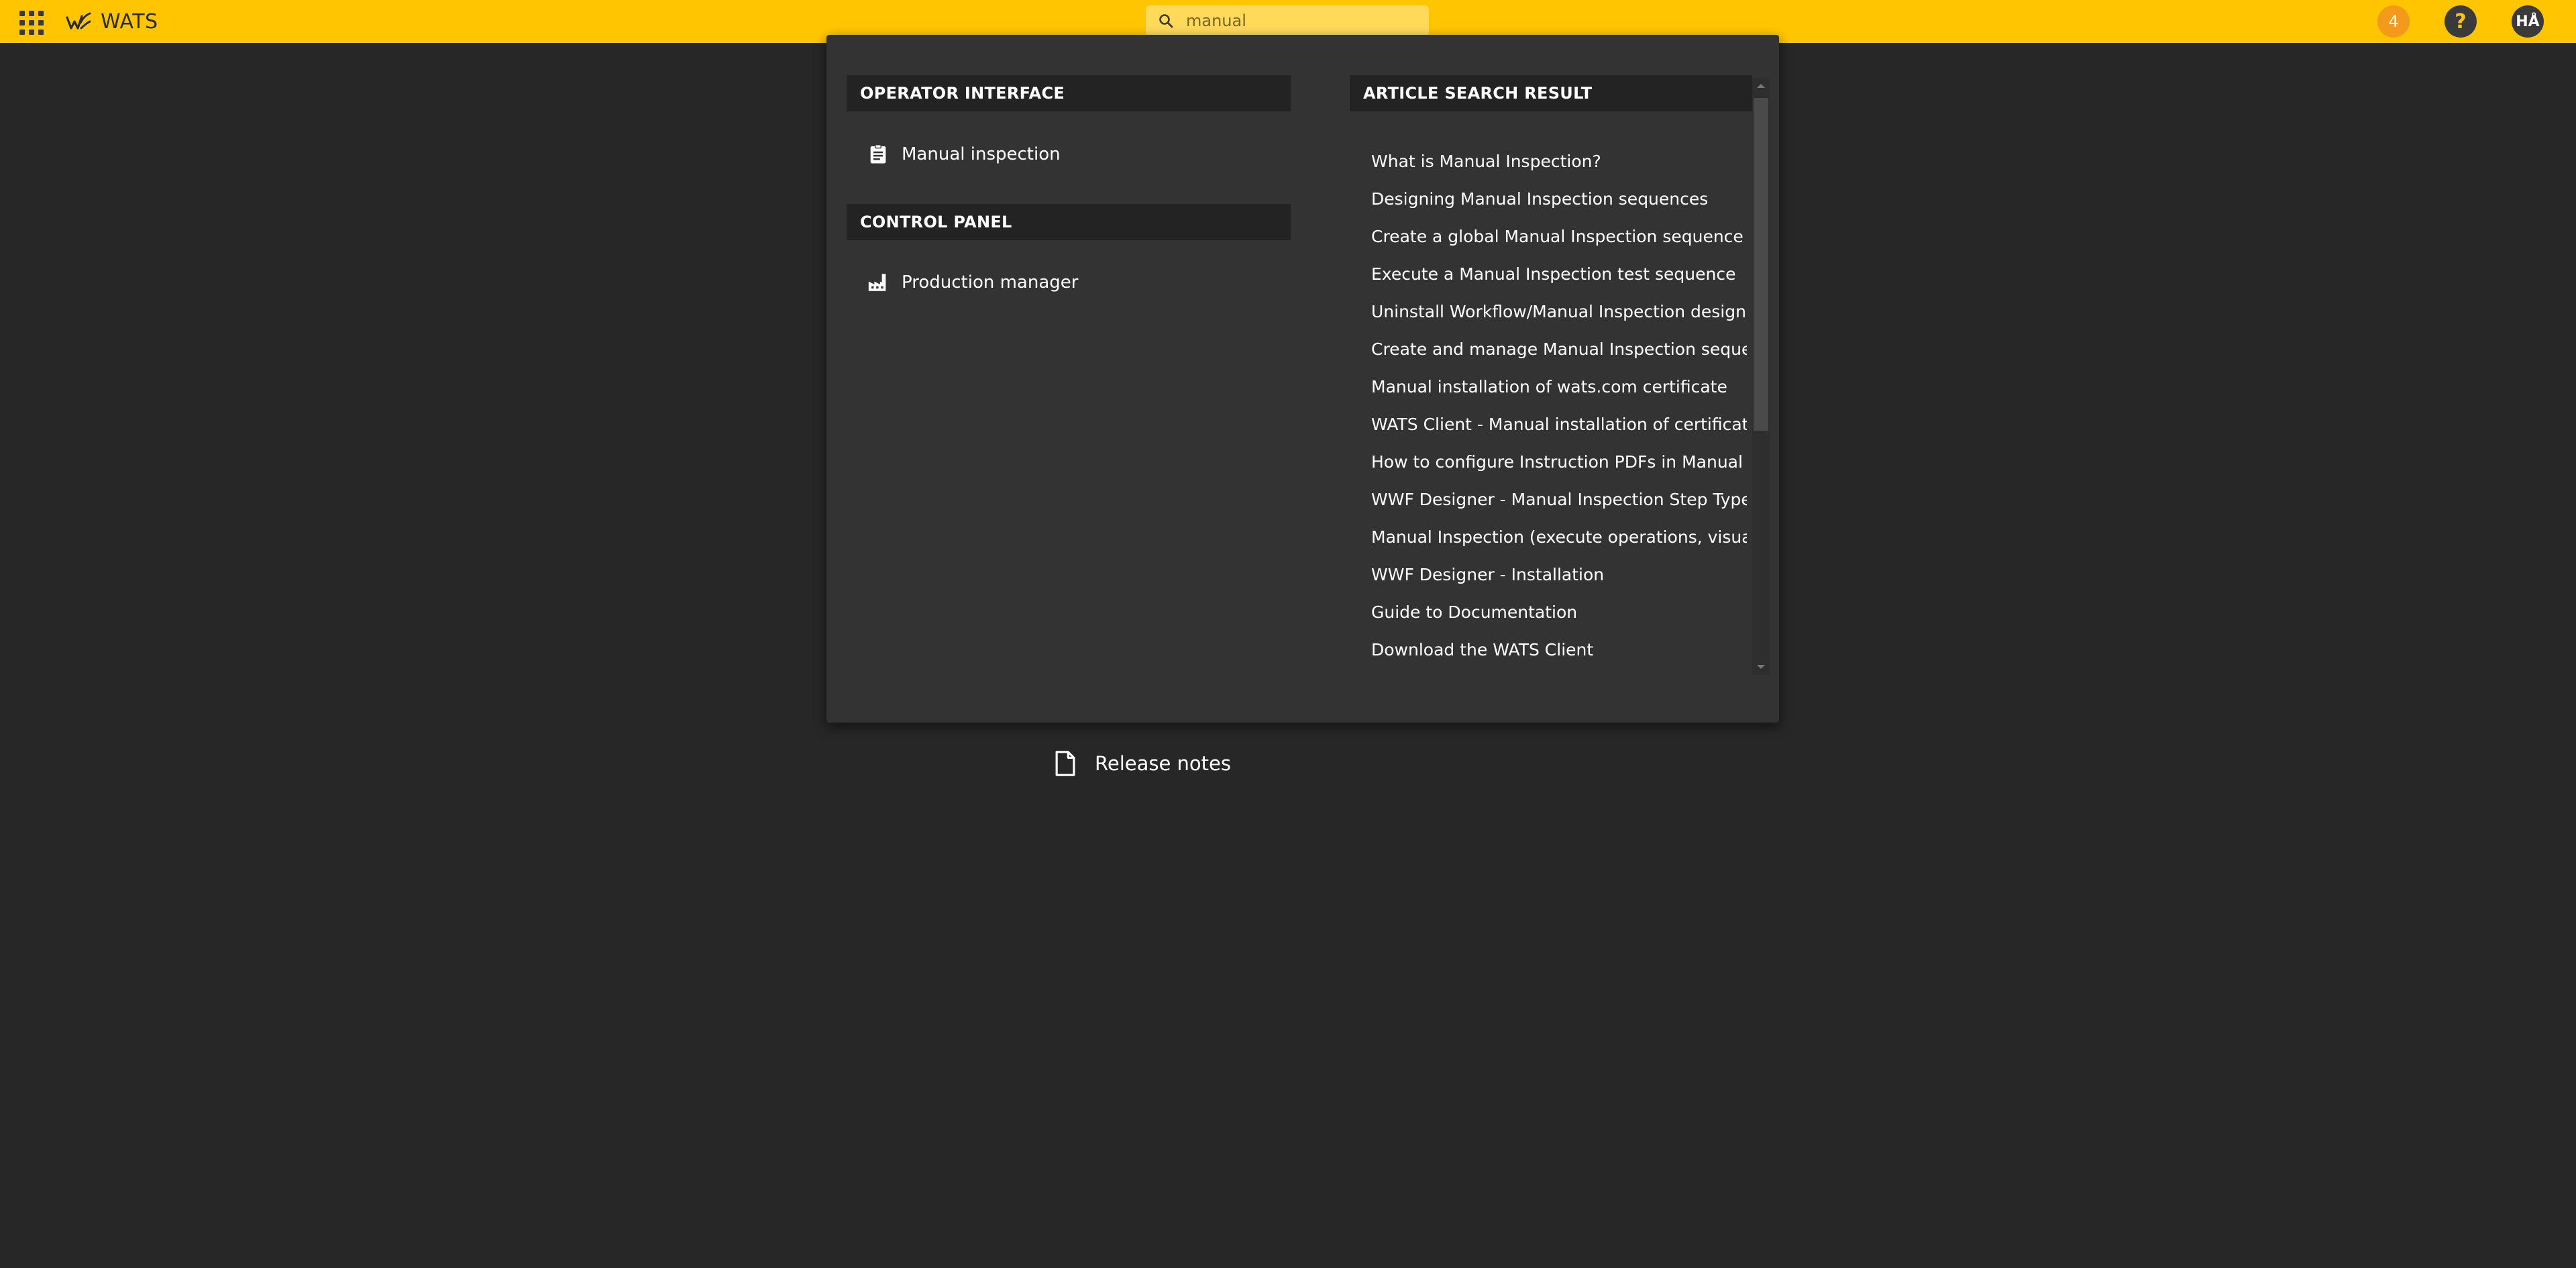 This screenshot has height=1268, width=2576. I want to click on scroll-thumb, so click(1761, 264).